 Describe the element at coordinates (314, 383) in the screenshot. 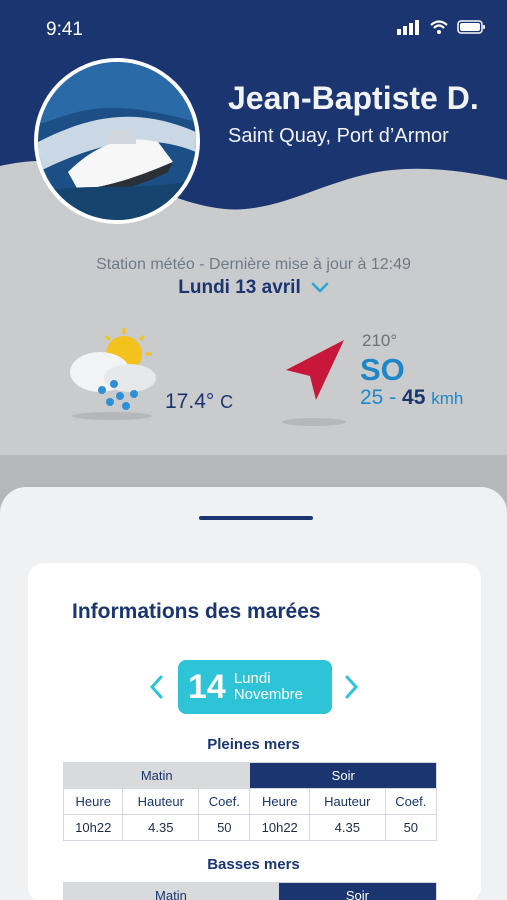

I see `wind-direction-arrow-icon` at that location.